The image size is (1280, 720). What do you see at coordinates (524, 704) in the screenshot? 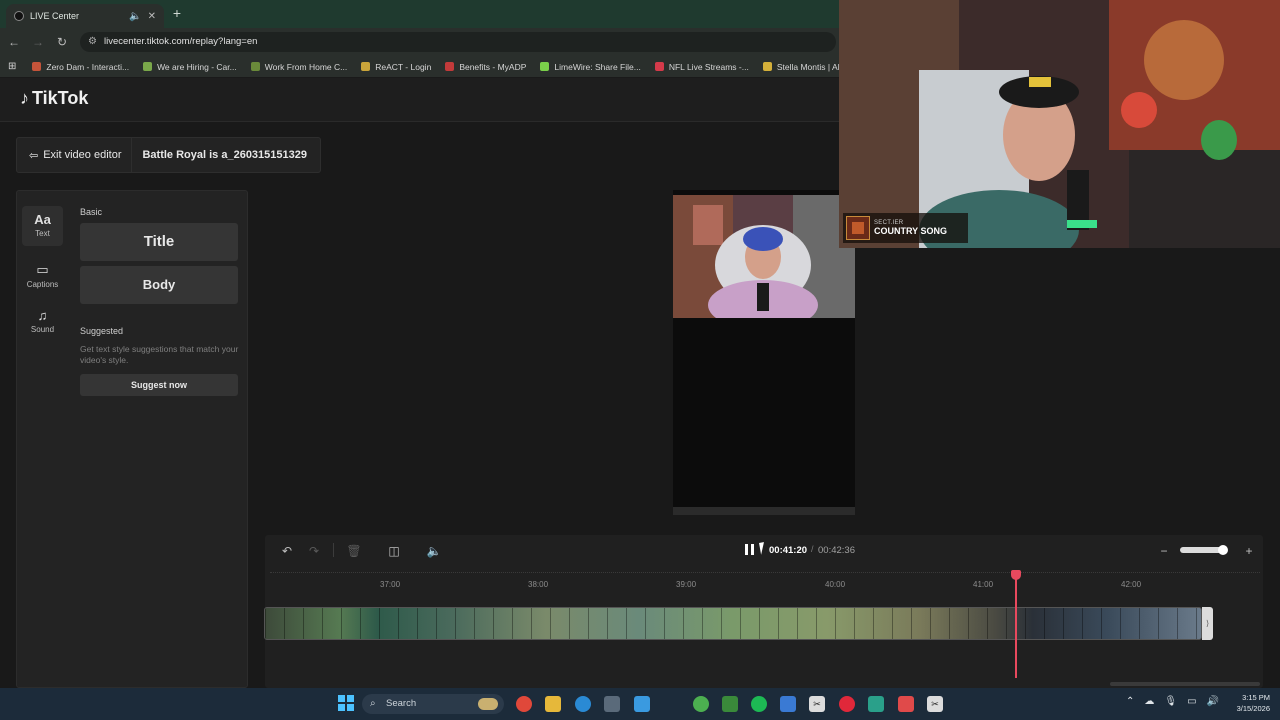
I see `chrome-icon` at bounding box center [524, 704].